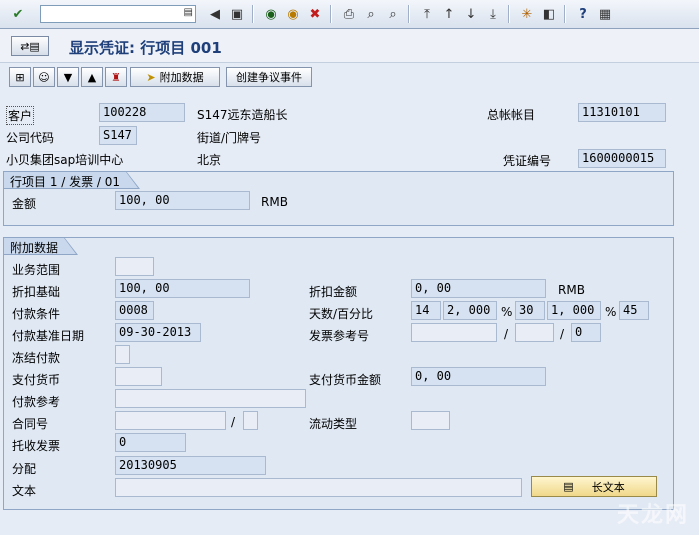  Describe the element at coordinates (237, 14) in the screenshot. I see `save-icon: ▣` at that location.